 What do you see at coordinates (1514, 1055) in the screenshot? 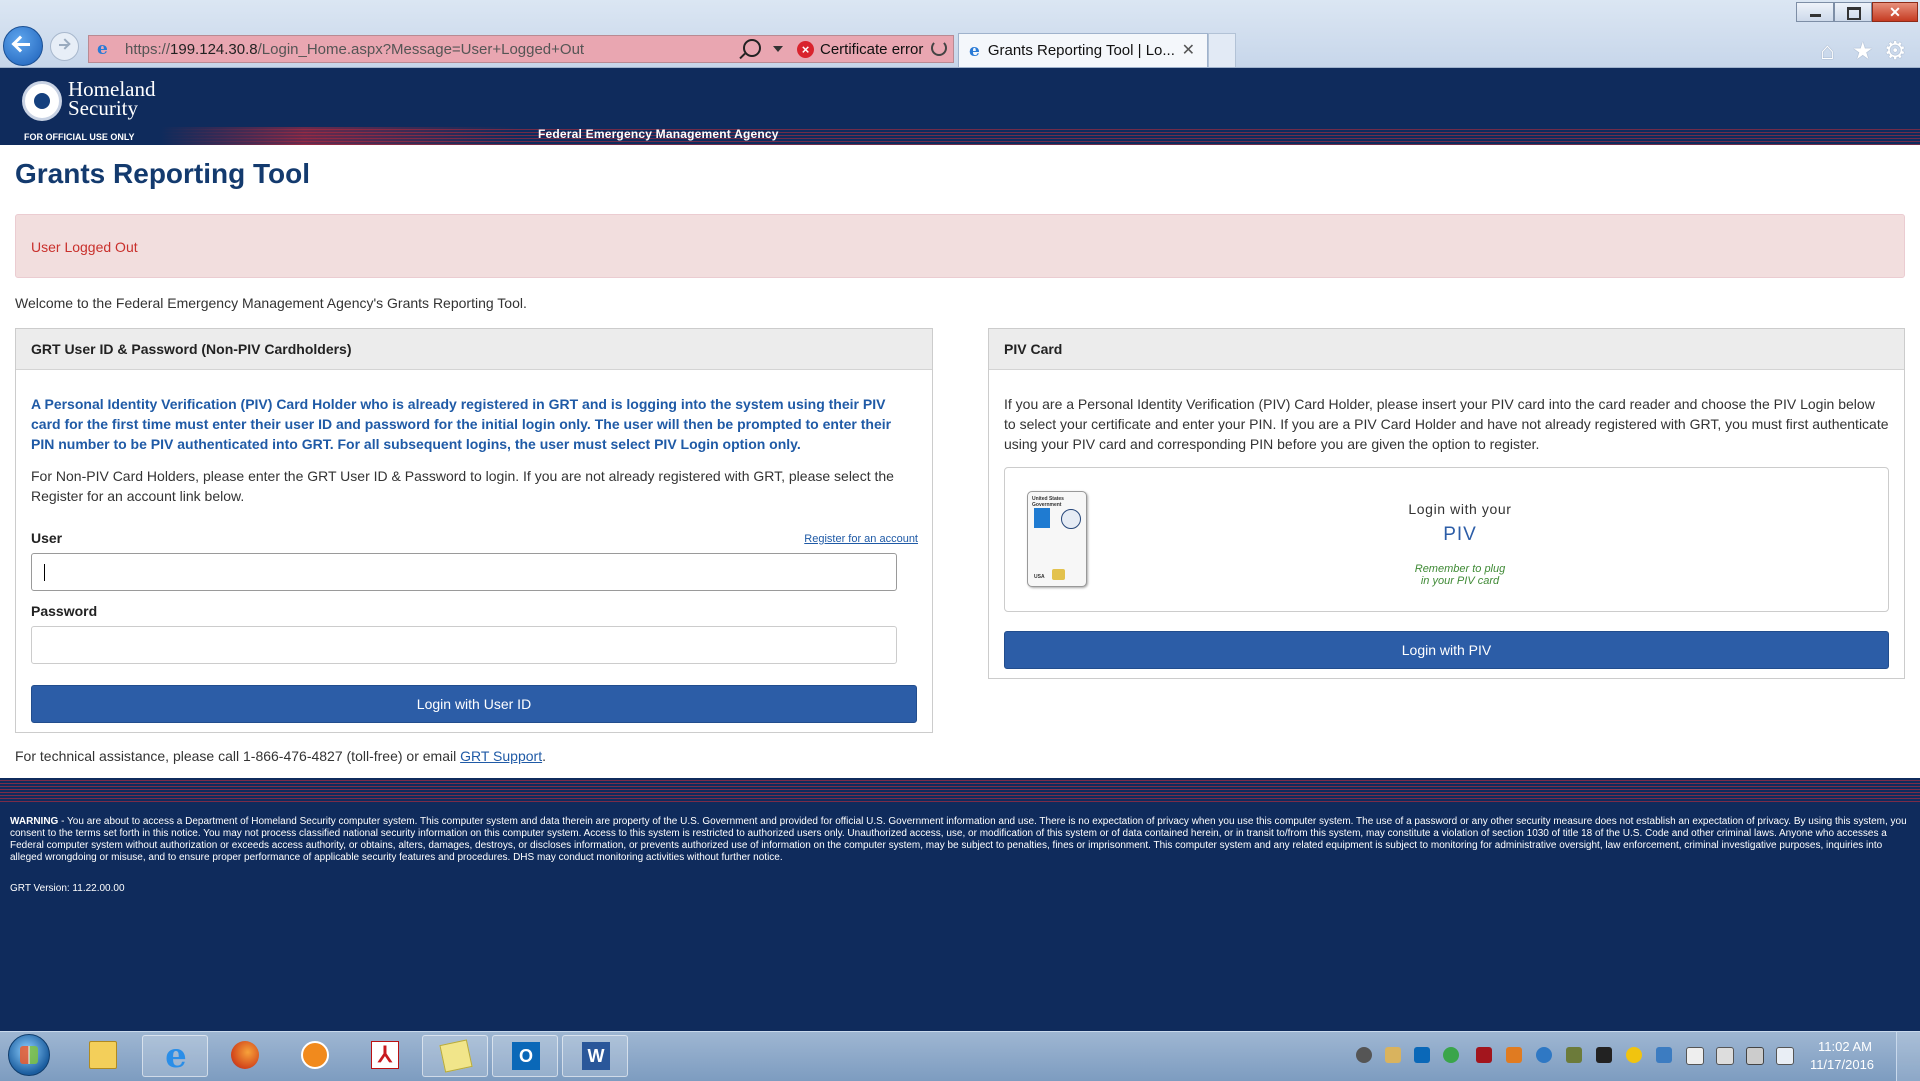
I see `tray-tools-icon` at bounding box center [1514, 1055].